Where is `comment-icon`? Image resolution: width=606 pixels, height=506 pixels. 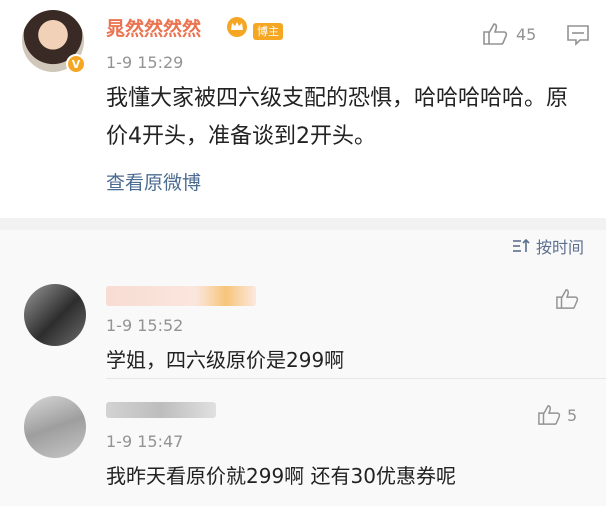
comment-icon is located at coordinates (578, 35).